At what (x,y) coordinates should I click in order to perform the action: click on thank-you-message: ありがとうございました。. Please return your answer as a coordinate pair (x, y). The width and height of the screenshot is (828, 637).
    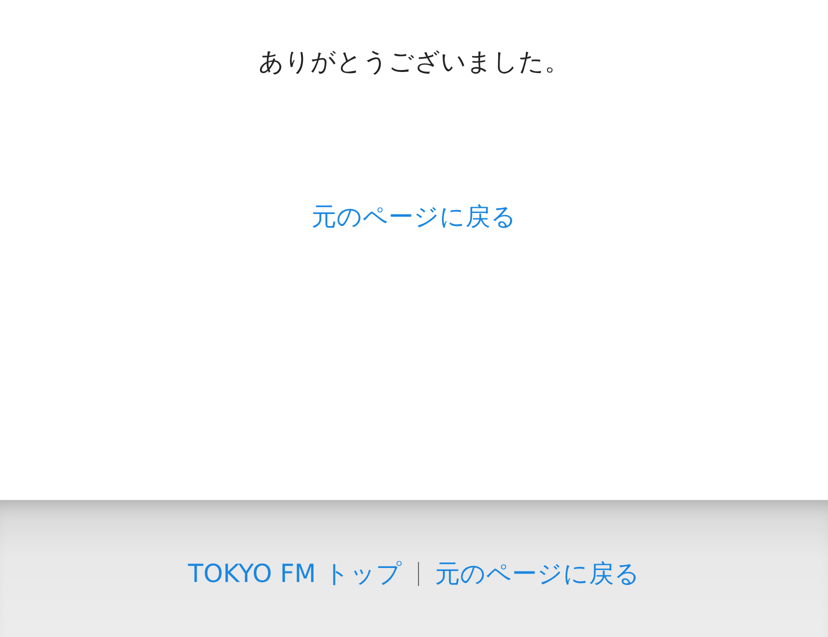
    Looking at the image, I should click on (414, 62).